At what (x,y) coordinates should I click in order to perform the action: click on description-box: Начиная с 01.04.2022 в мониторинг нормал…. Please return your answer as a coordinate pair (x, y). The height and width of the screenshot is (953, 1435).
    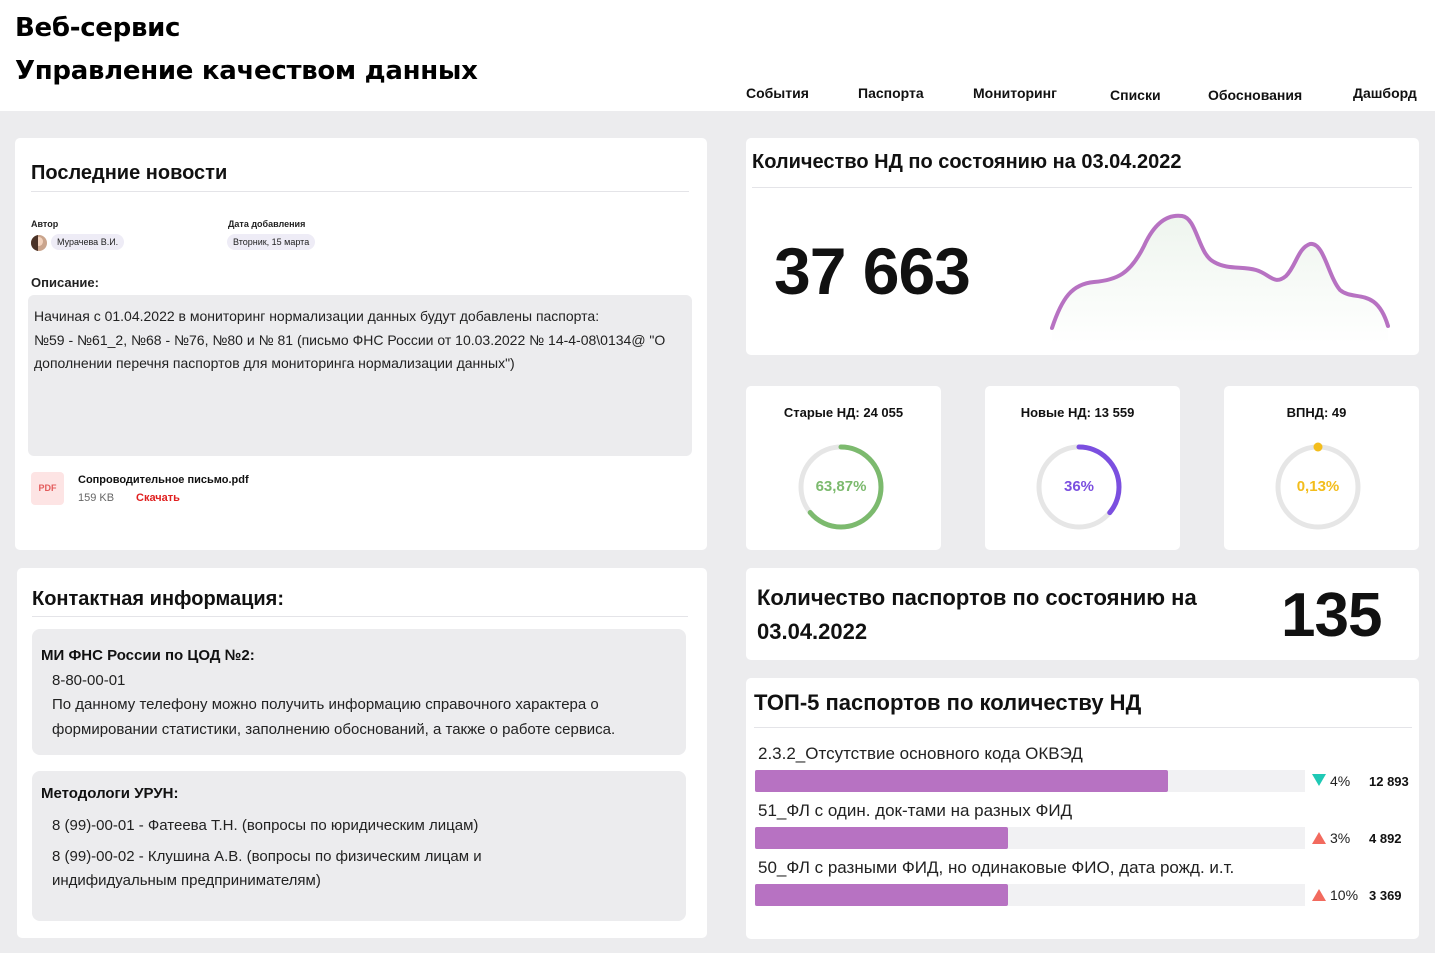
    Looking at the image, I should click on (360, 375).